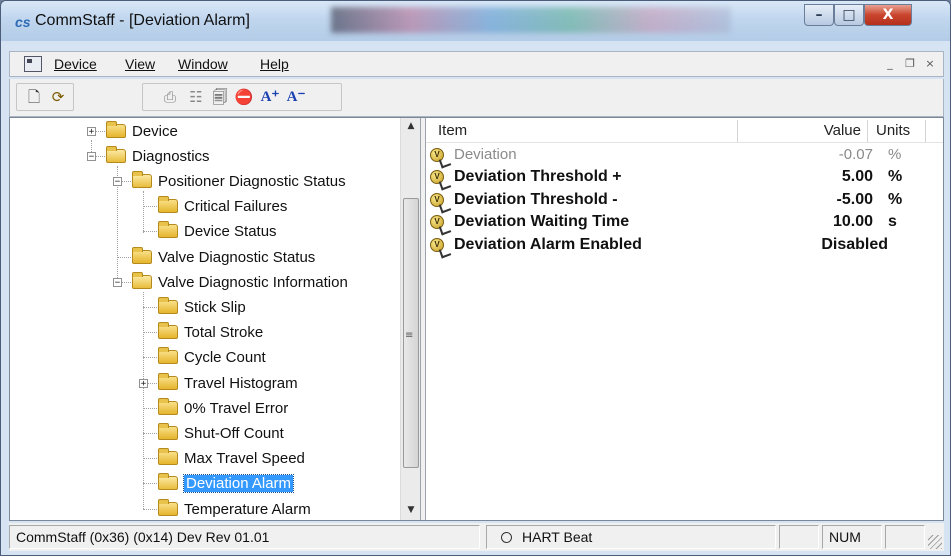 This screenshot has width=951, height=556. What do you see at coordinates (240, 282) in the screenshot?
I see `tree-node-valve-diagnostic-information: Valve Diagnostic Information` at bounding box center [240, 282].